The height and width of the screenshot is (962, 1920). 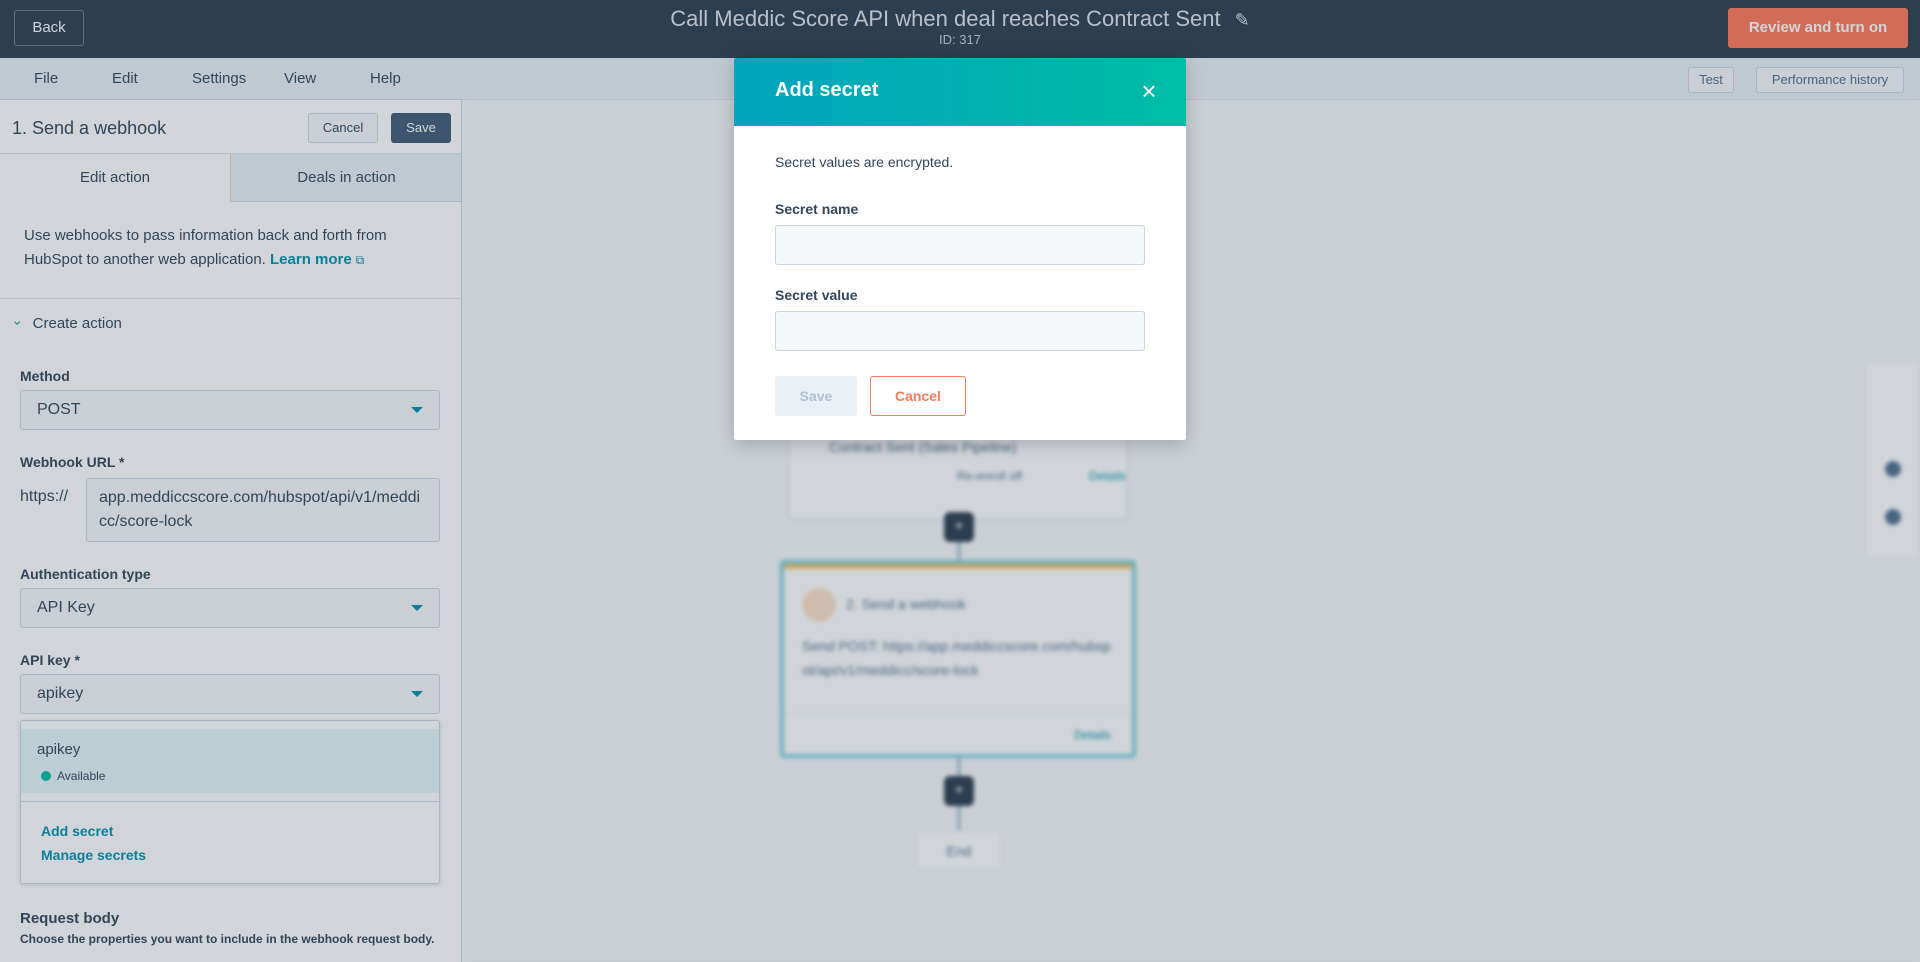 I want to click on modal-save-button: Save, so click(x=816, y=396).